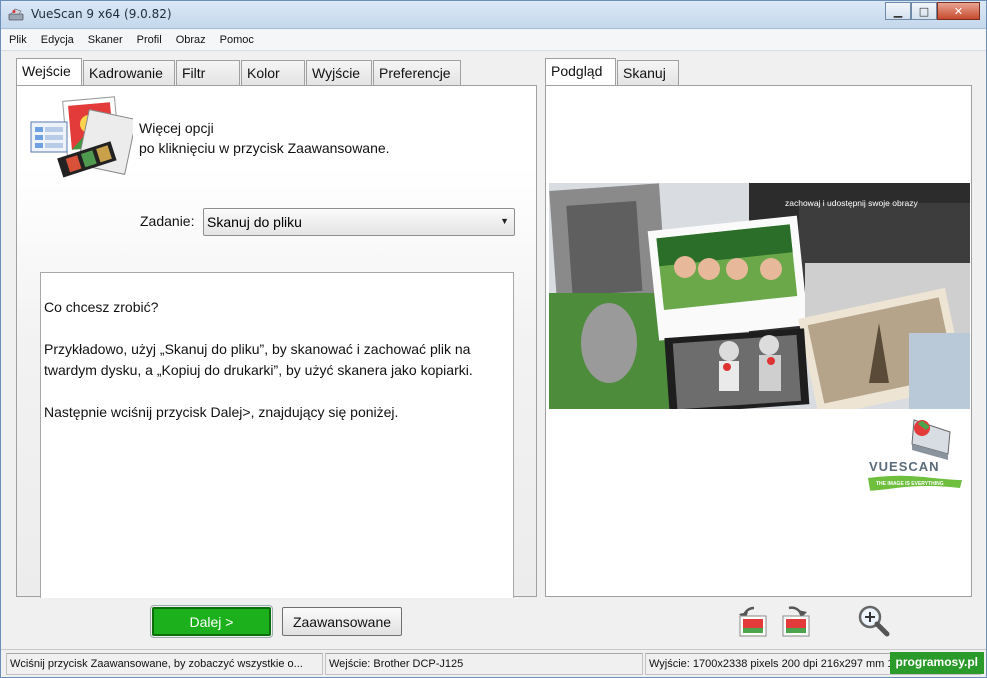 This screenshot has height=678, width=987. Describe the element at coordinates (81, 137) in the screenshot. I see `more-options-icon` at that location.